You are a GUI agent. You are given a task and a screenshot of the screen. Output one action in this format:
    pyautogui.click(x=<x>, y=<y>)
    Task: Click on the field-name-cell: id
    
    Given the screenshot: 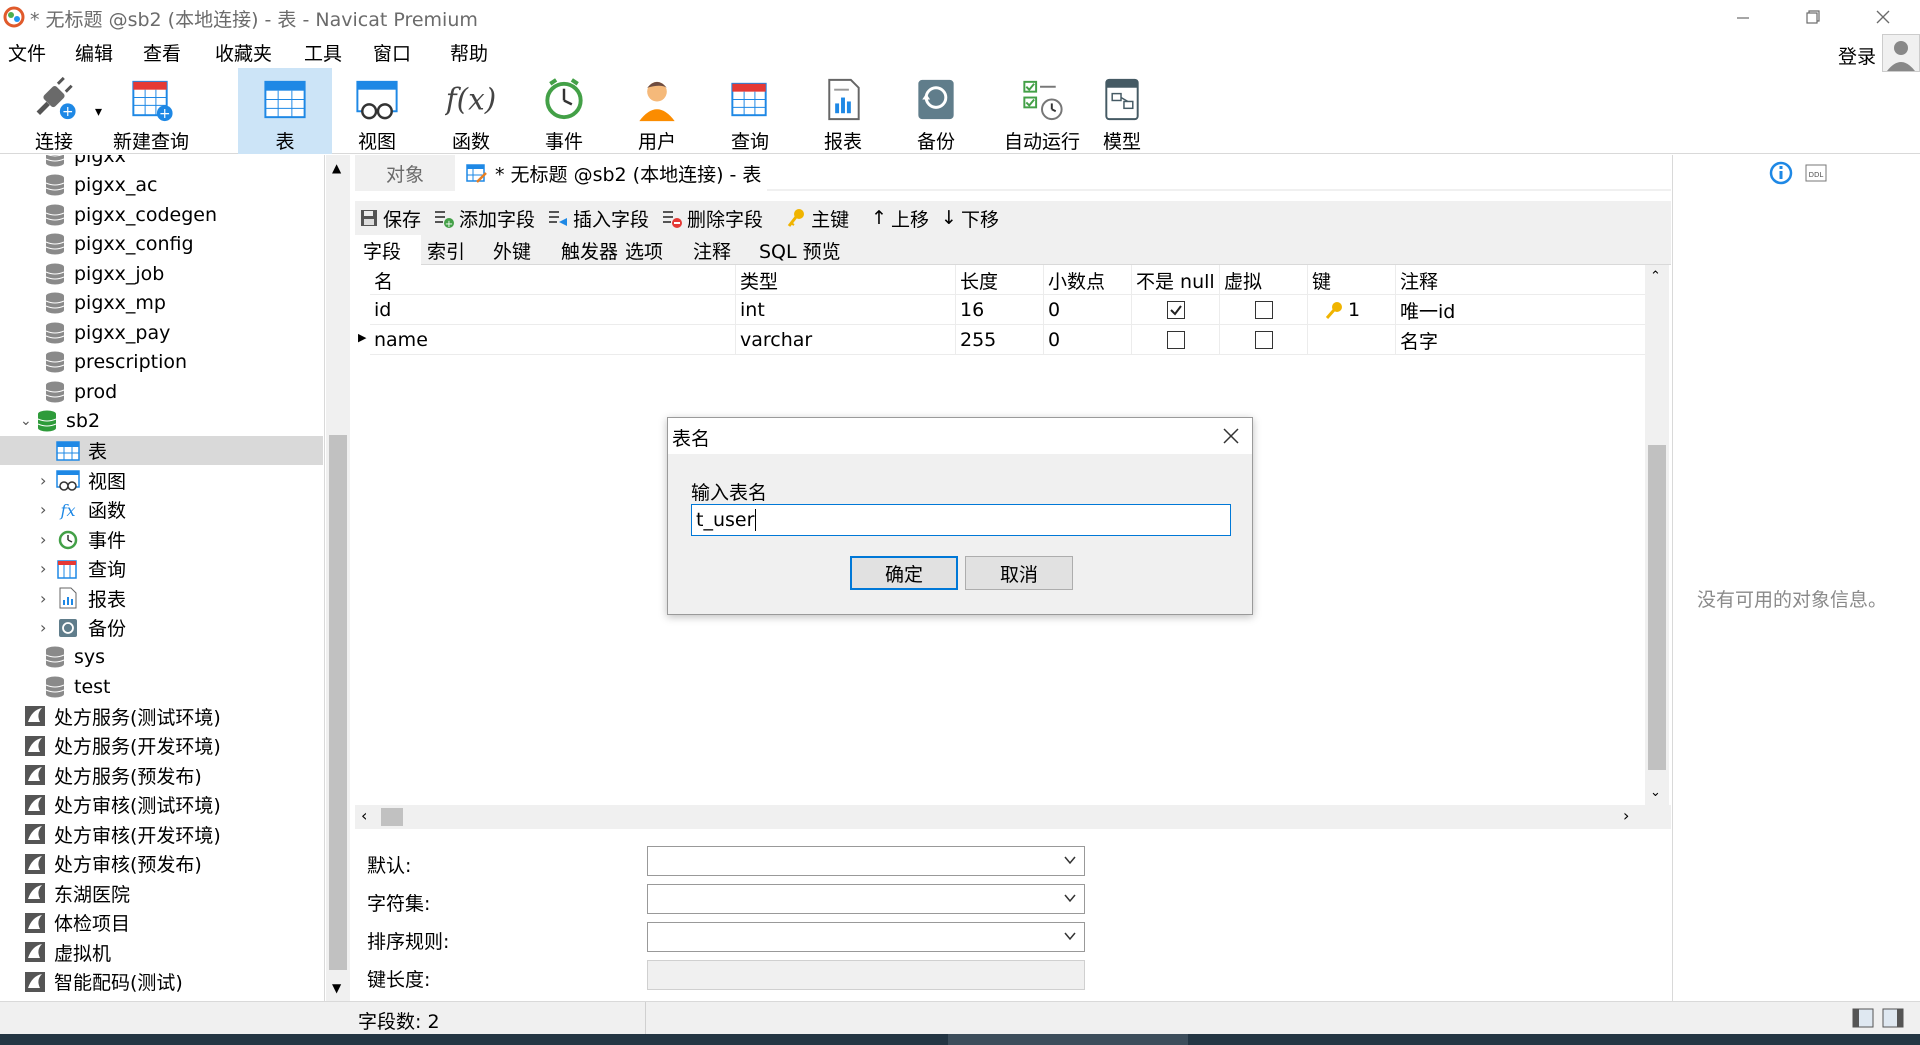 What is the action you would take?
    pyautogui.click(x=553, y=310)
    